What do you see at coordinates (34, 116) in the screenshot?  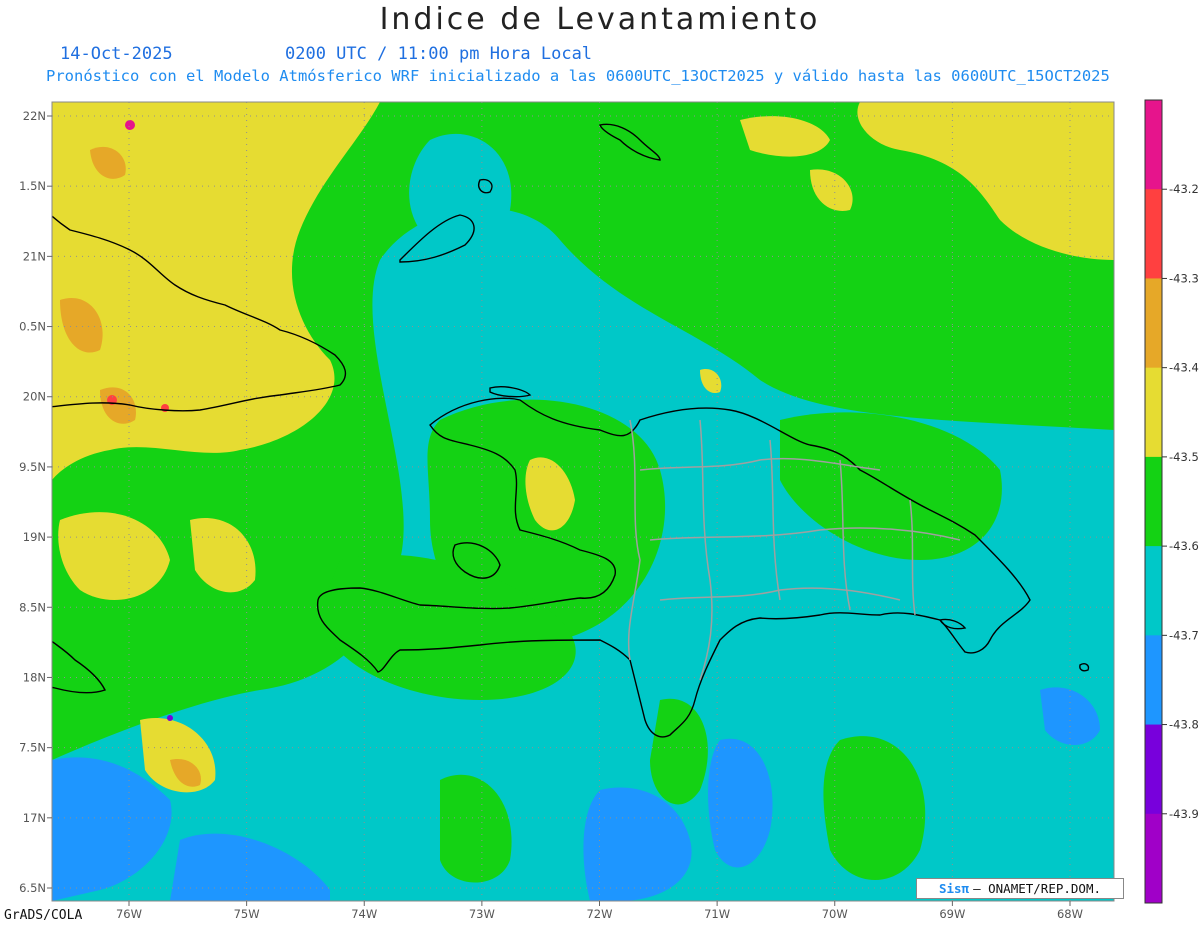 I see `lat-tick-label: 22N` at bounding box center [34, 116].